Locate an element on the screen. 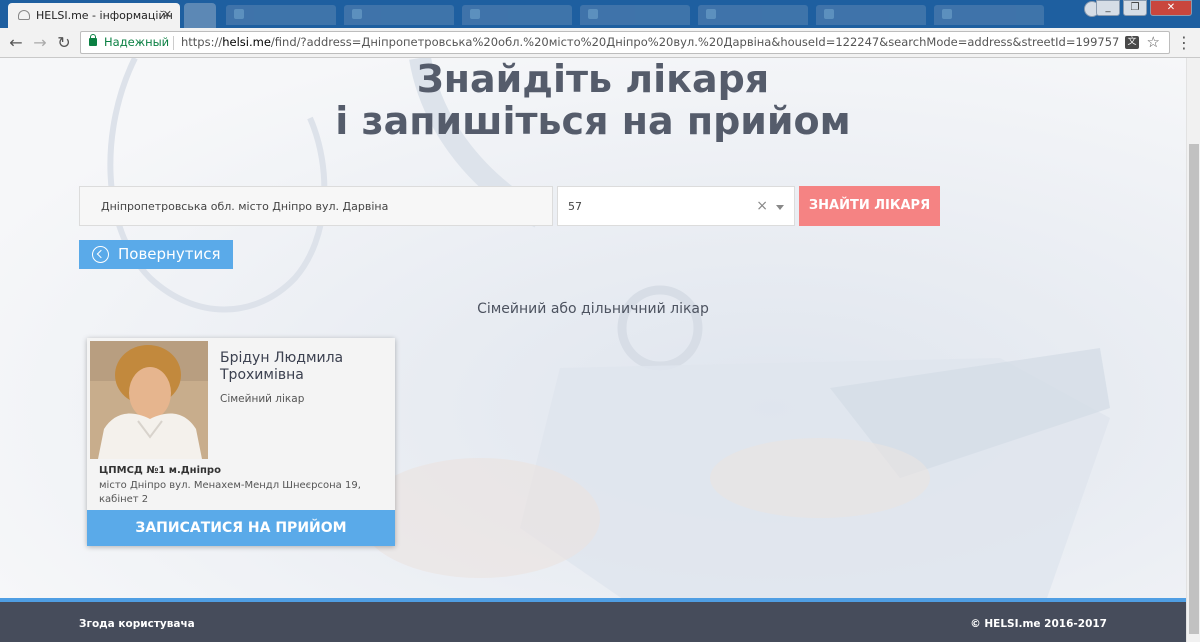 The image size is (1200, 642). copyright: © HELSI.me 2016-2017 is located at coordinates (1038, 624).